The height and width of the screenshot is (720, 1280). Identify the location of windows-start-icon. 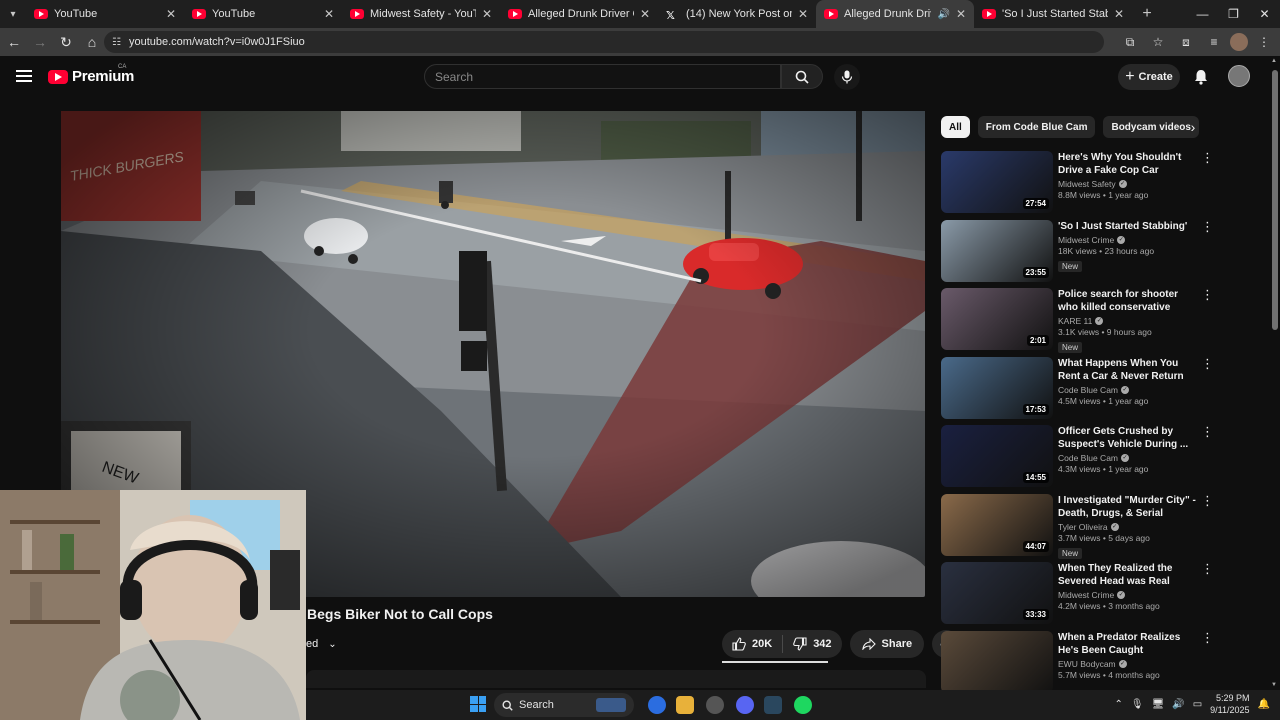
(478, 704).